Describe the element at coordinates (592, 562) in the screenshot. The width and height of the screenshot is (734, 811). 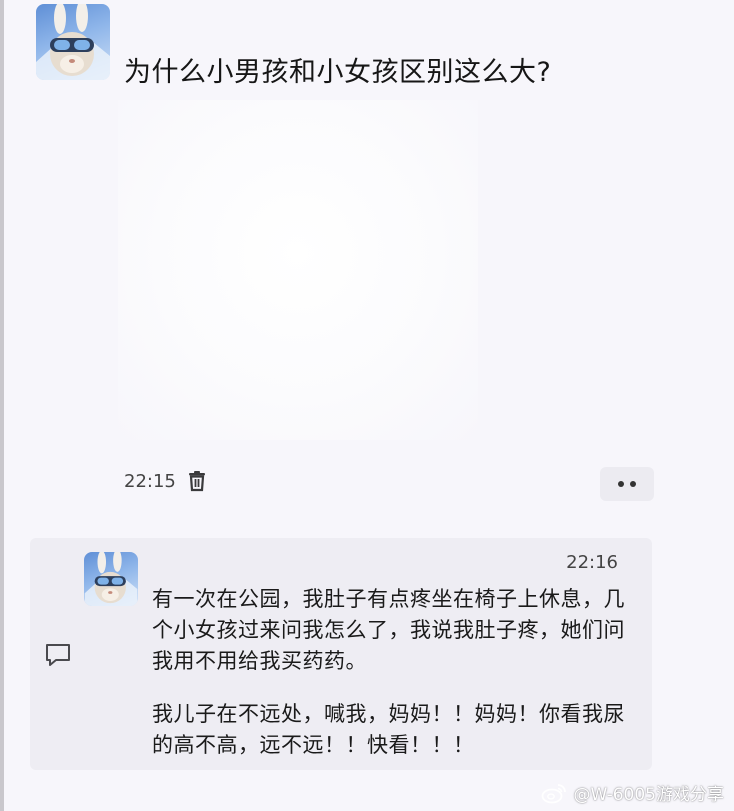
I see `reply-time: 22:16` at that location.